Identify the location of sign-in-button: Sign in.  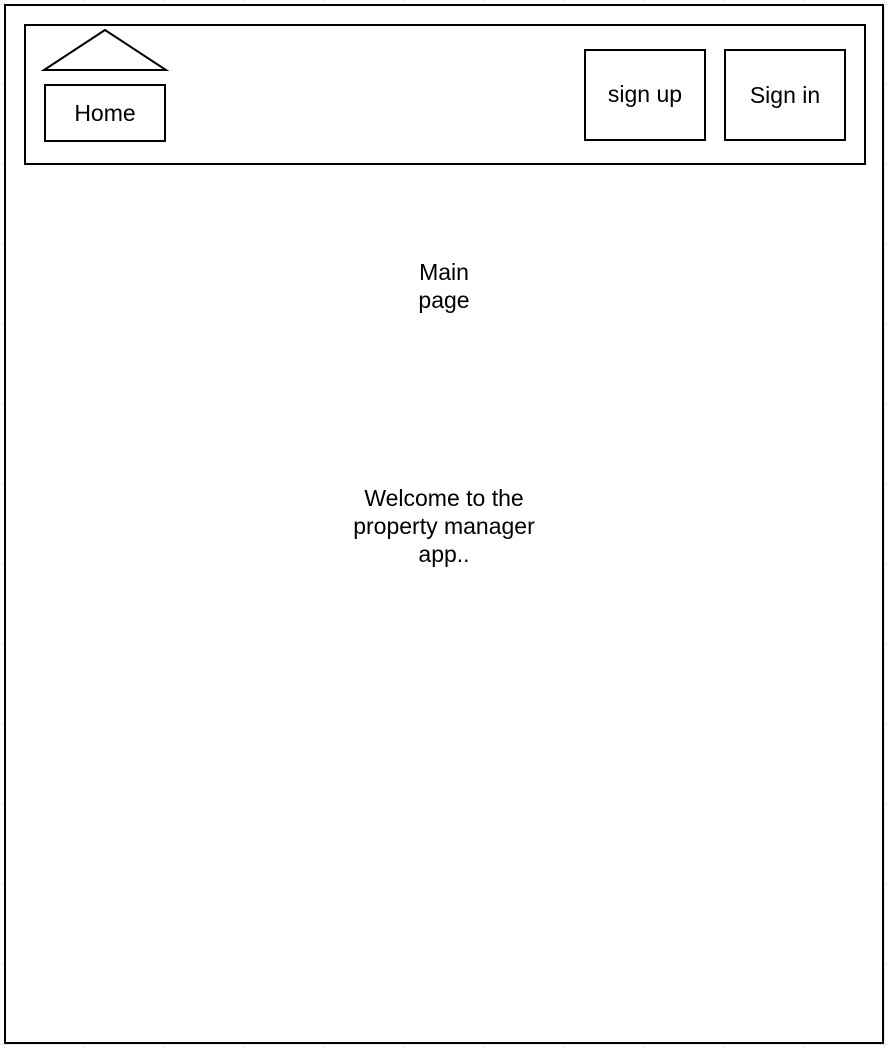
(785, 95).